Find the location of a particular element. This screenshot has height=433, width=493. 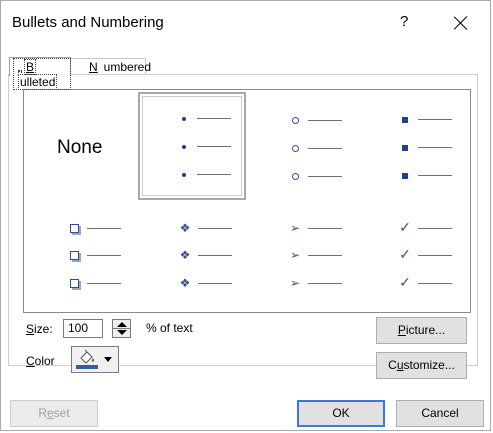

help-button: ? is located at coordinates (404, 21).